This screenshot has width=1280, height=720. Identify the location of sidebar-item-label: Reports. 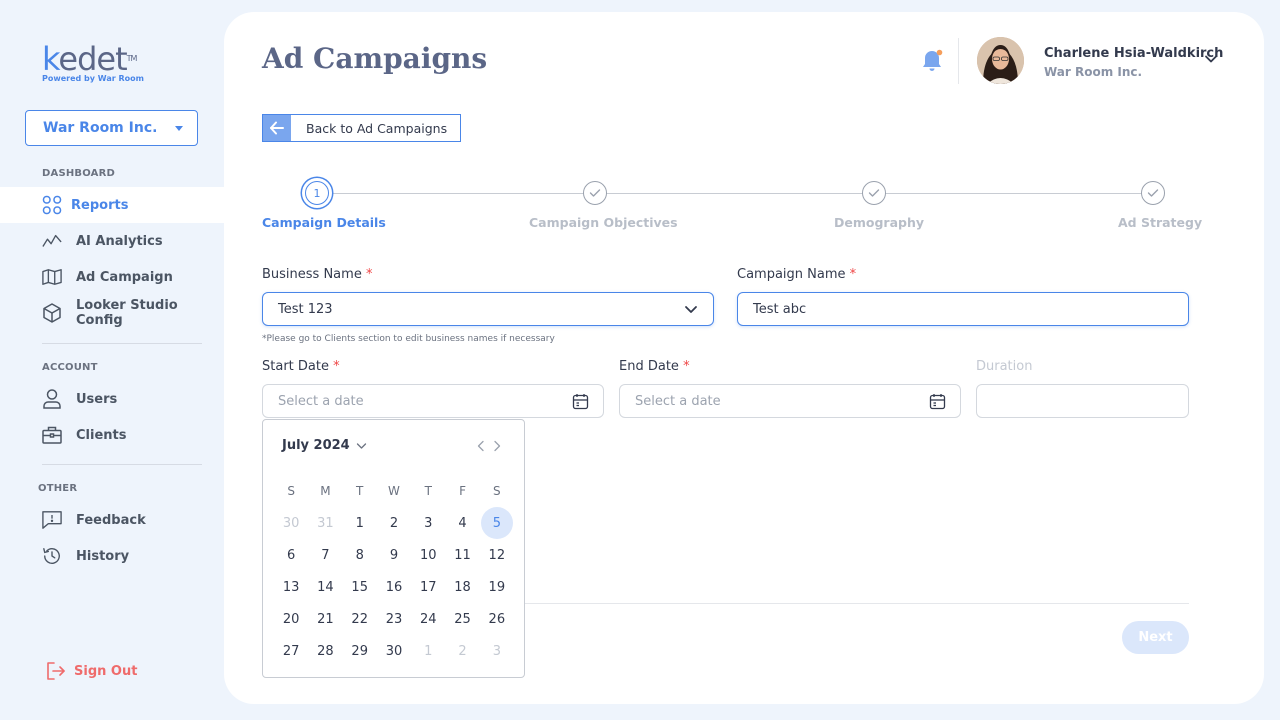
(100, 205).